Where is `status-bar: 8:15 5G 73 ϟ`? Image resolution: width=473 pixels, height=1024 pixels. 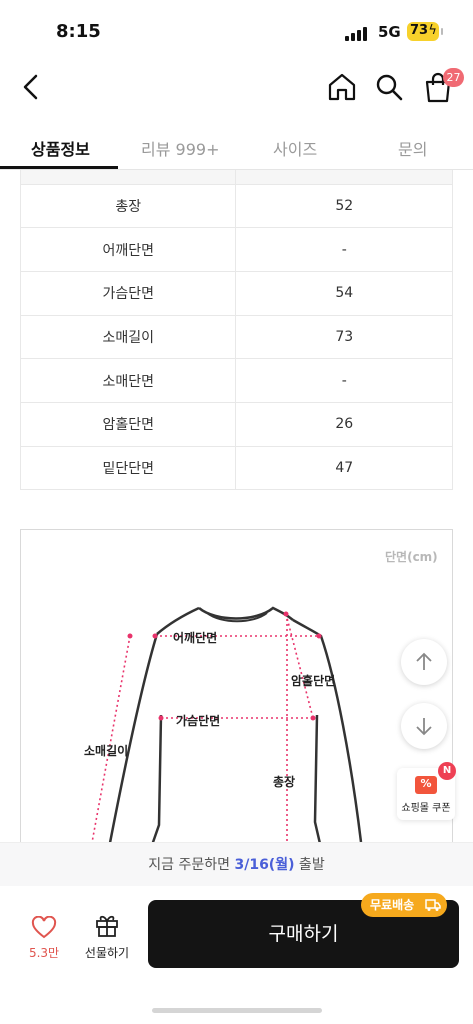 status-bar: 8:15 5G 73 ϟ is located at coordinates (236, 30).